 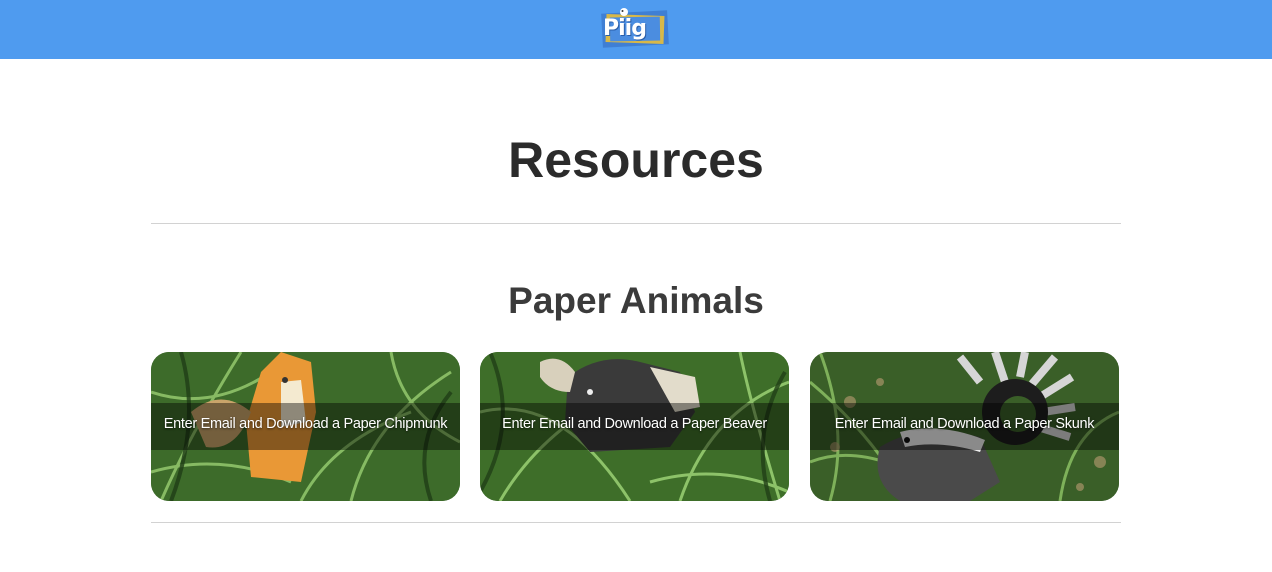 I want to click on card-label: Enter Email and Download a Paper Skunk, so click(x=964, y=424).